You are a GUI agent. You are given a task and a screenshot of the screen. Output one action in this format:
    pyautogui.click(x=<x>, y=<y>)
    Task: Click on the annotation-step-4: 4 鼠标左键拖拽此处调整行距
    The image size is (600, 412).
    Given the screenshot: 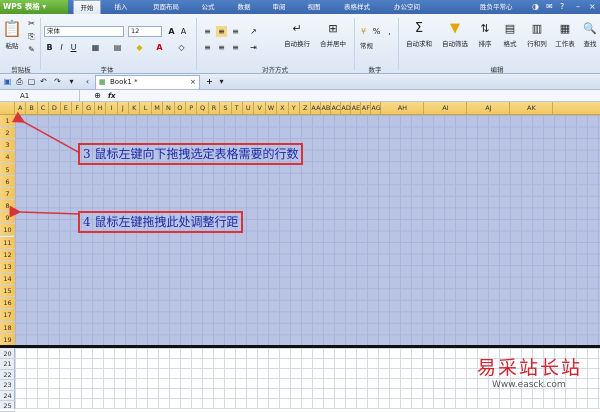 What is the action you would take?
    pyautogui.click(x=161, y=222)
    